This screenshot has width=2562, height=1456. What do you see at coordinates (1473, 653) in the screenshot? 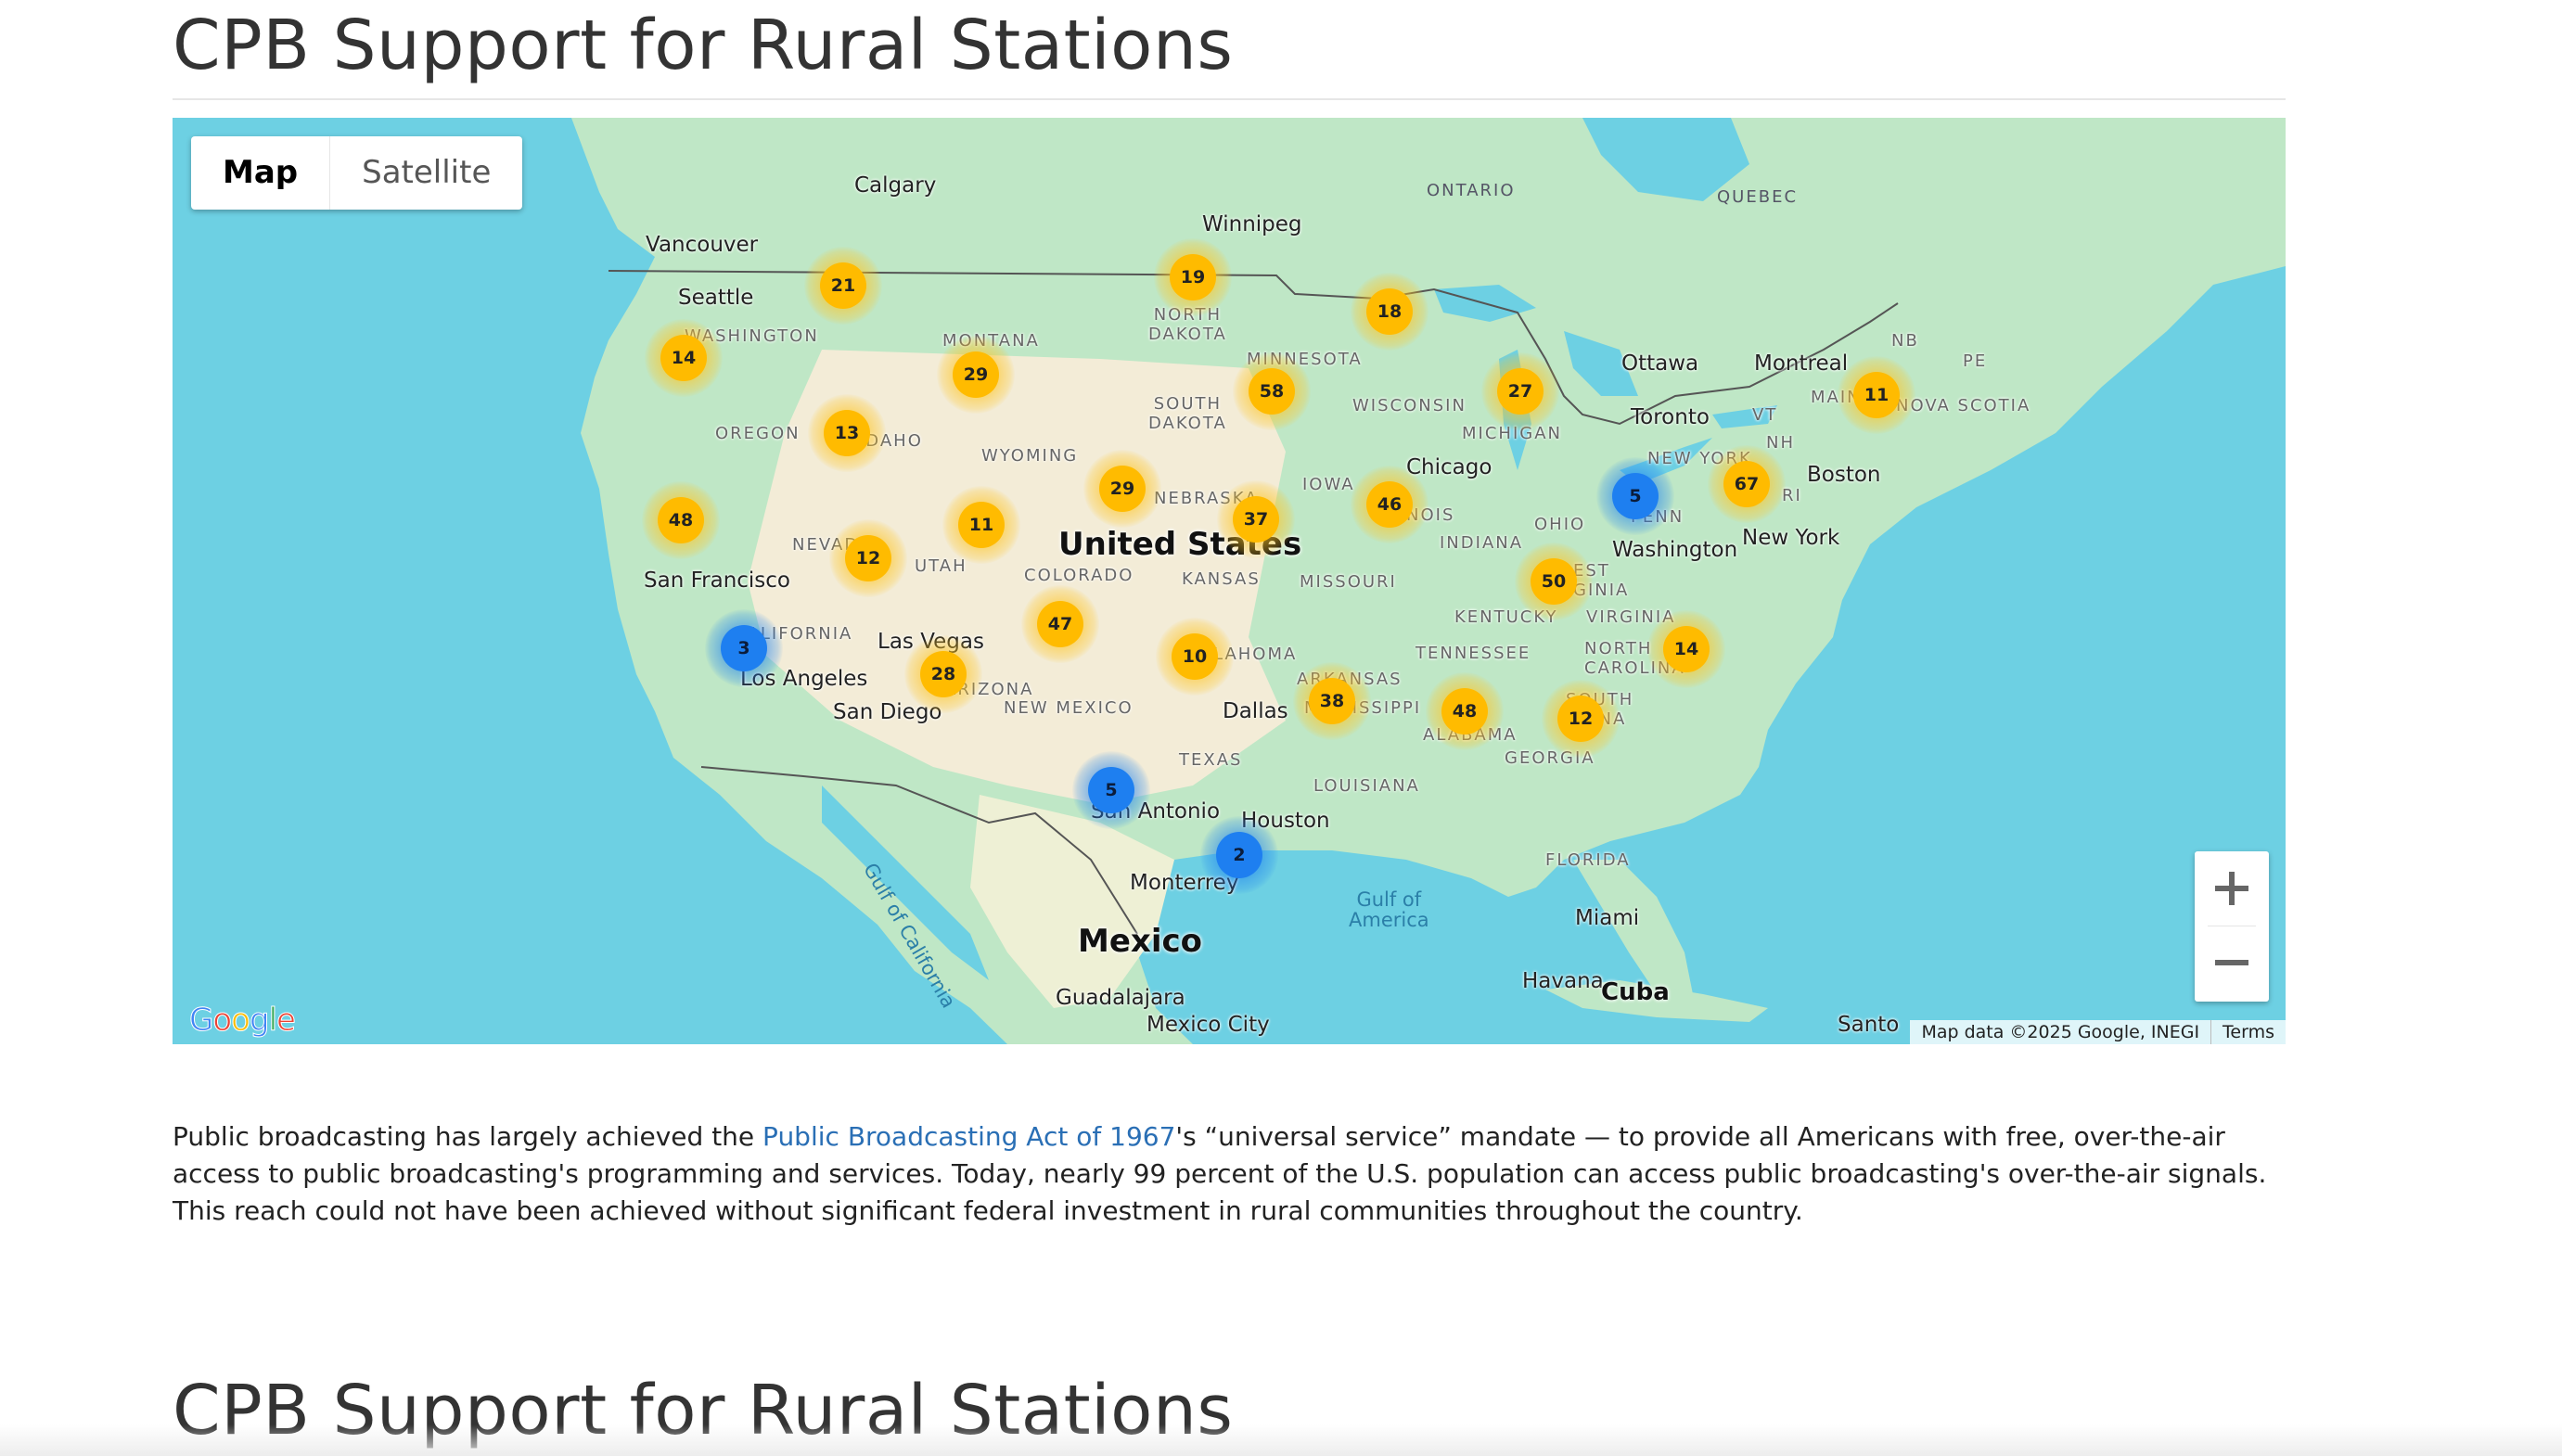
I see `map-label-region: TENNESSEE` at bounding box center [1473, 653].